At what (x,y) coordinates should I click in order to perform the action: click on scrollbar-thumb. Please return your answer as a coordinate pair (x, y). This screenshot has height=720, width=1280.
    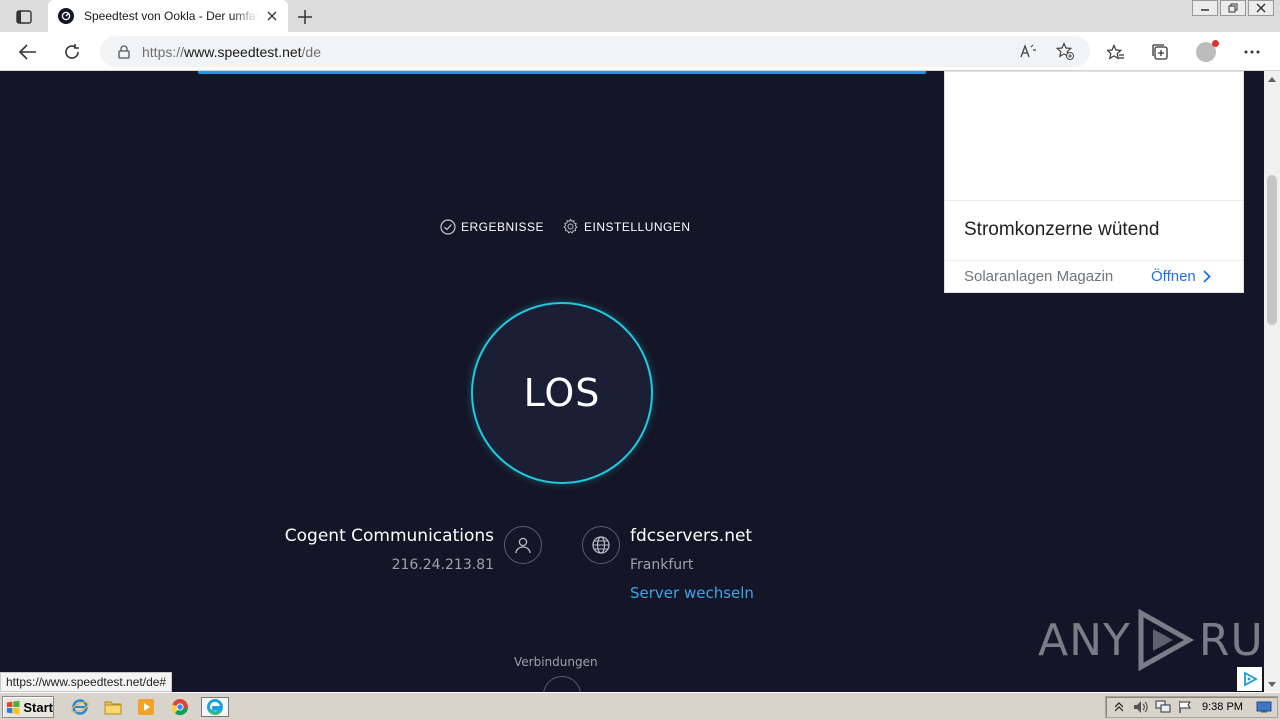
    Looking at the image, I should click on (1272, 250).